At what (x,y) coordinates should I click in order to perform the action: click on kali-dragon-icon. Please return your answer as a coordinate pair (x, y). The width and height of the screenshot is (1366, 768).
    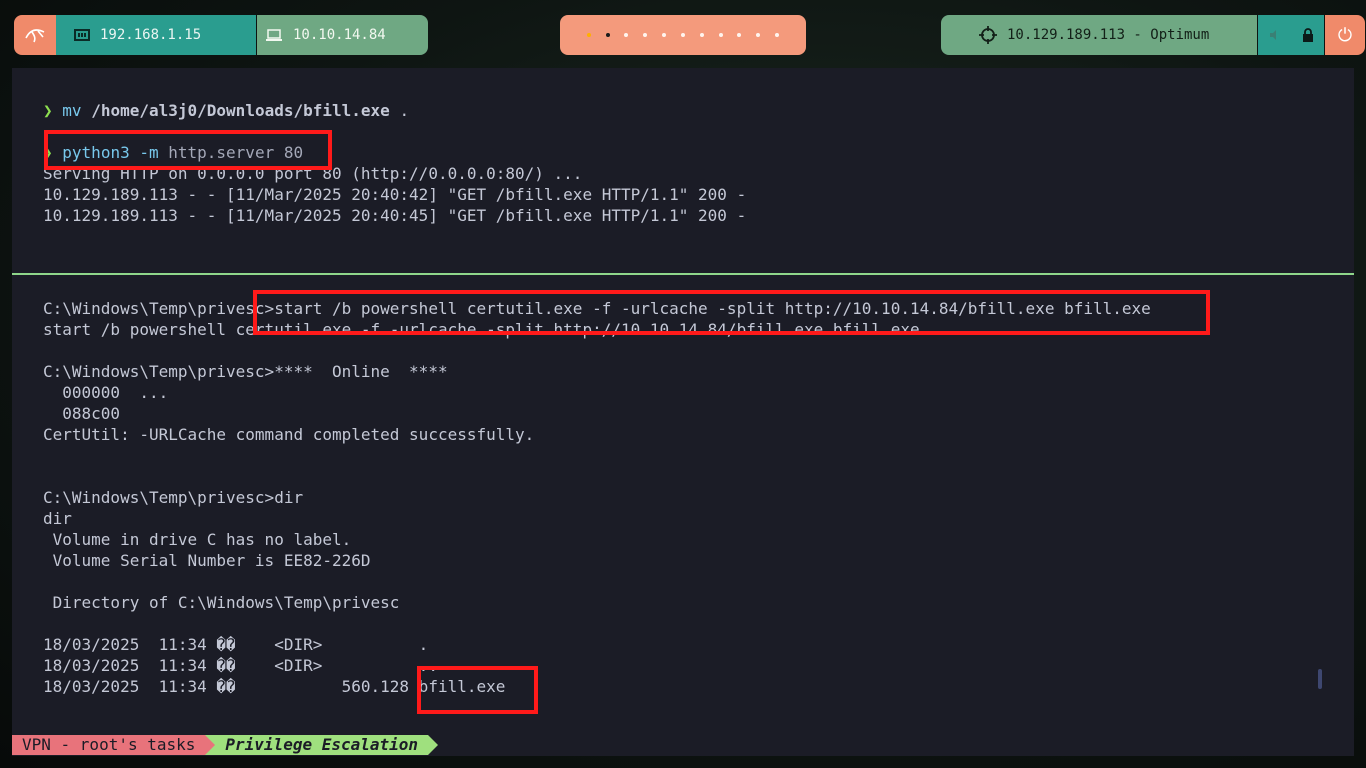
    Looking at the image, I should click on (35, 36).